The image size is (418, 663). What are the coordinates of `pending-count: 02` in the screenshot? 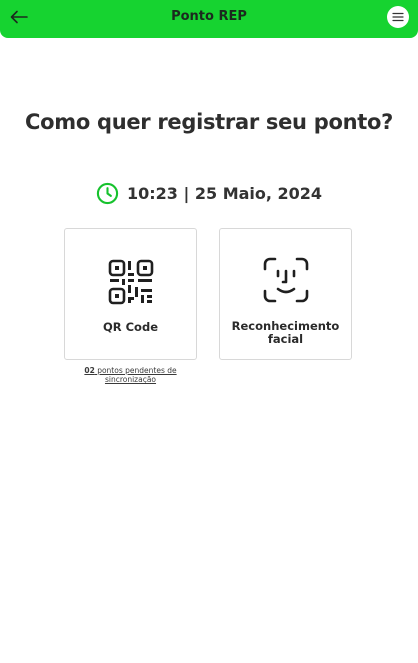 It's located at (89, 370).